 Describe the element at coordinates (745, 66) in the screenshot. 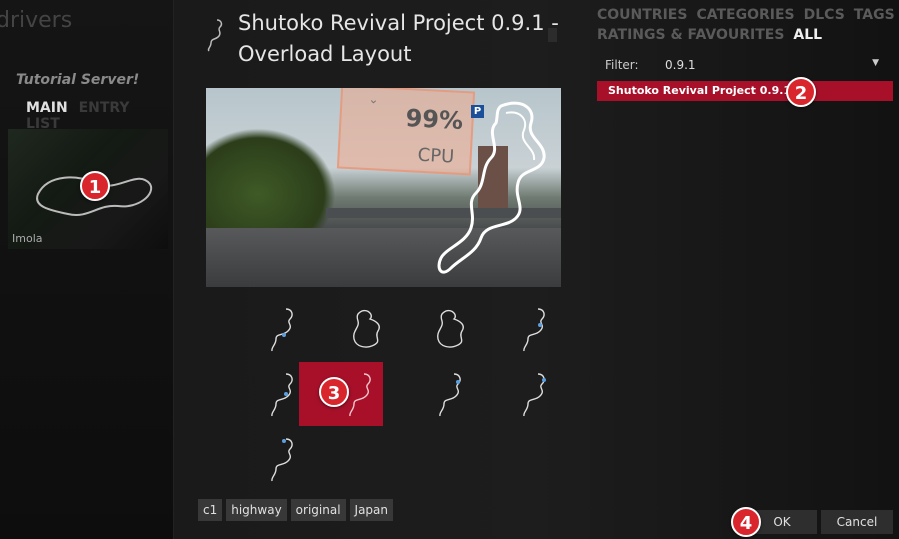

I see `filter-dropdown: Filter: 0.9.1 ▼` at that location.